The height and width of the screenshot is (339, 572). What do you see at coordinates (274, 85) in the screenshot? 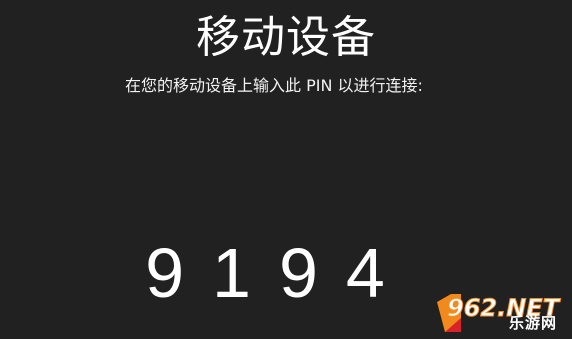
I see `pin-instruction: 在您的移动设备上输入此 PIN 以进行连接:` at bounding box center [274, 85].